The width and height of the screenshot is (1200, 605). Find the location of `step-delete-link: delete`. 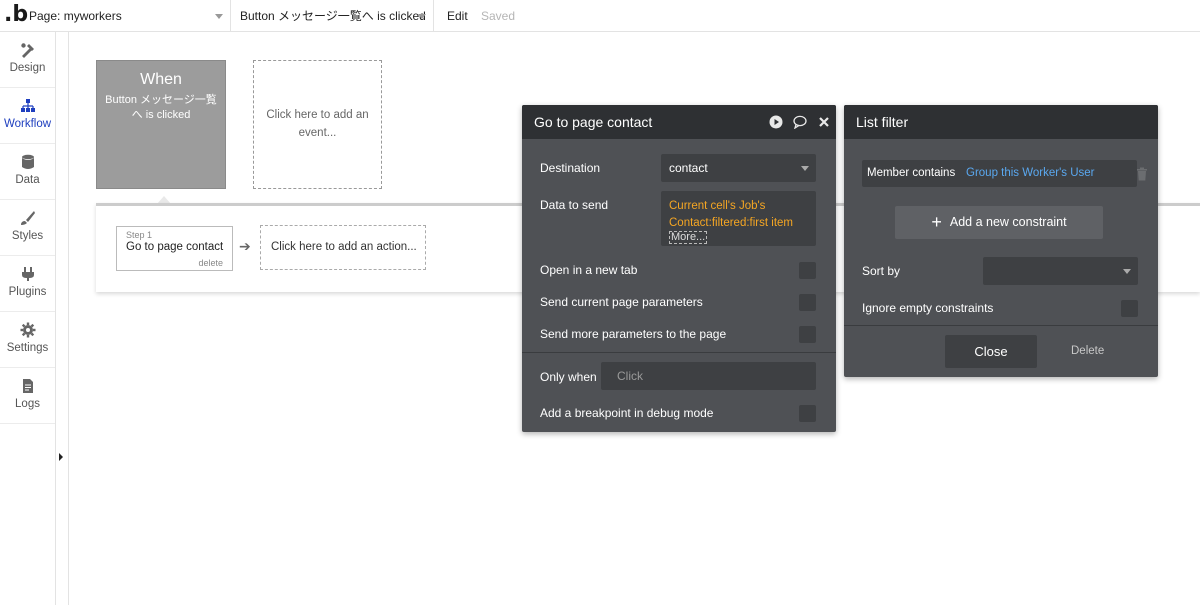

step-delete-link: delete is located at coordinates (210, 263).